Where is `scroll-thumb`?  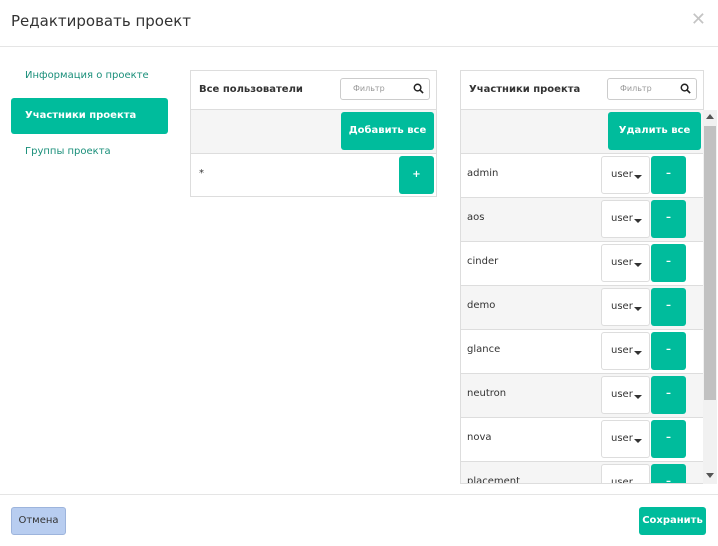
scroll-thumb is located at coordinates (710, 263).